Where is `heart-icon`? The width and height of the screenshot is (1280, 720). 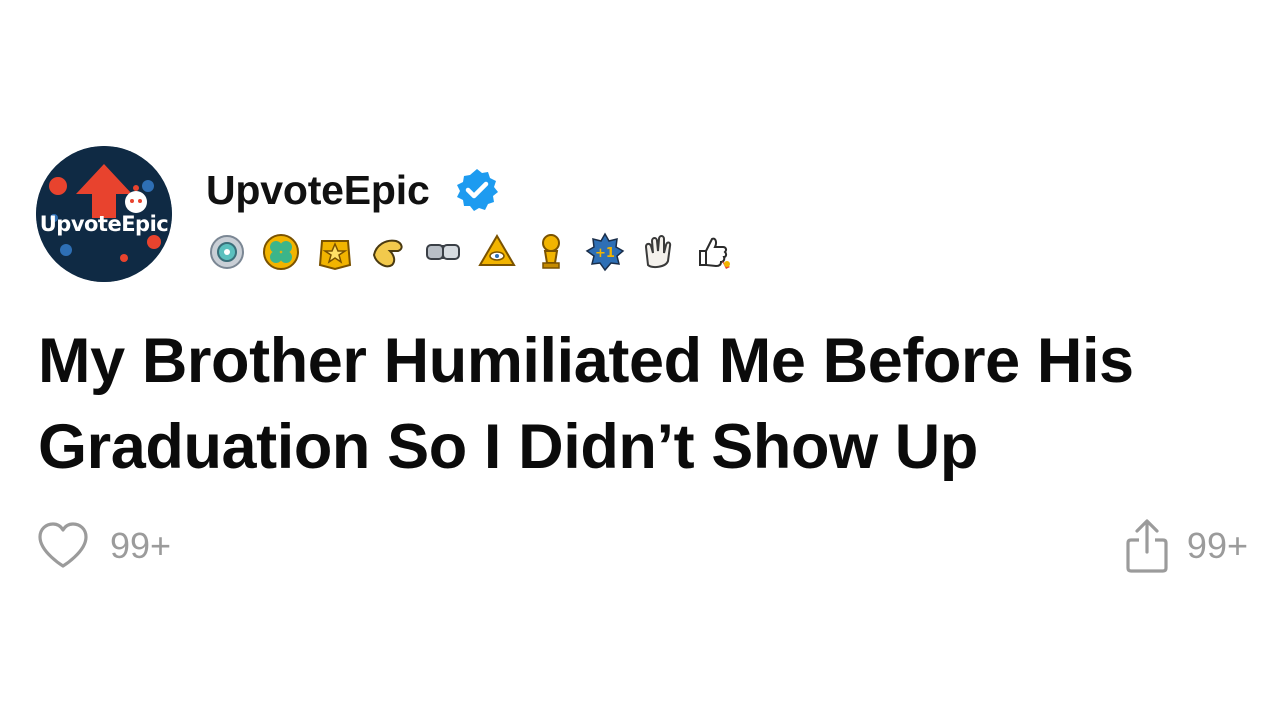 heart-icon is located at coordinates (63, 545).